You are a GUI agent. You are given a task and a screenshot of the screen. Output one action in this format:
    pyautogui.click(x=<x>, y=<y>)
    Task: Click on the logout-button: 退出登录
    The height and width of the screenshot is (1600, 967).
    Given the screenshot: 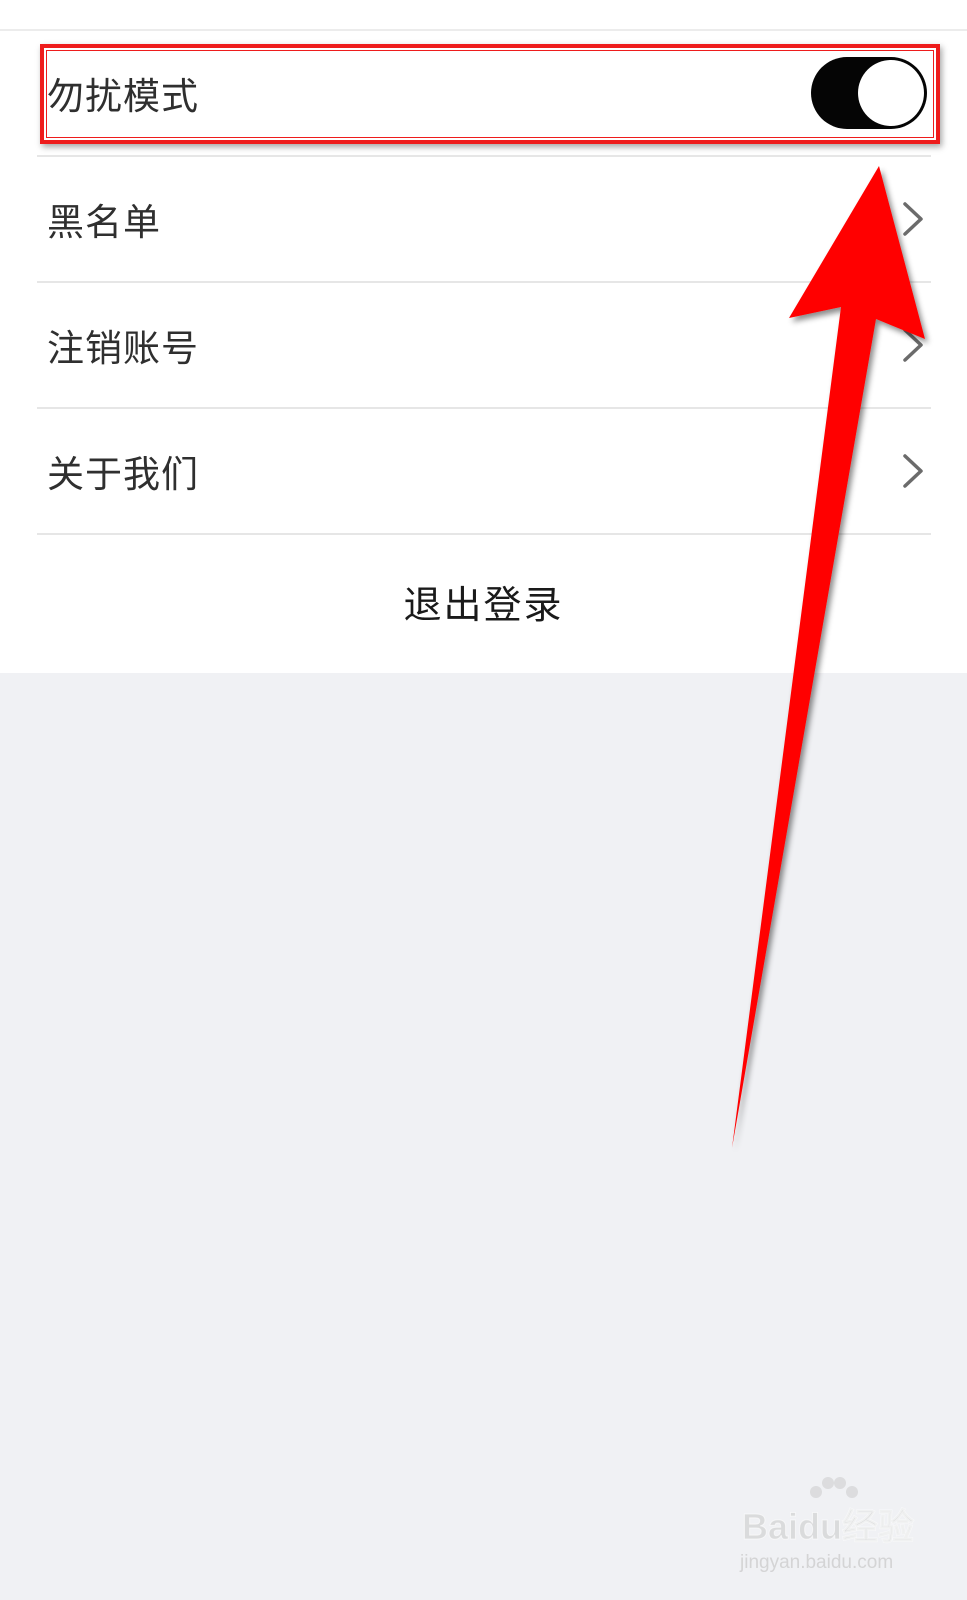 What is the action you would take?
    pyautogui.click(x=483, y=613)
    